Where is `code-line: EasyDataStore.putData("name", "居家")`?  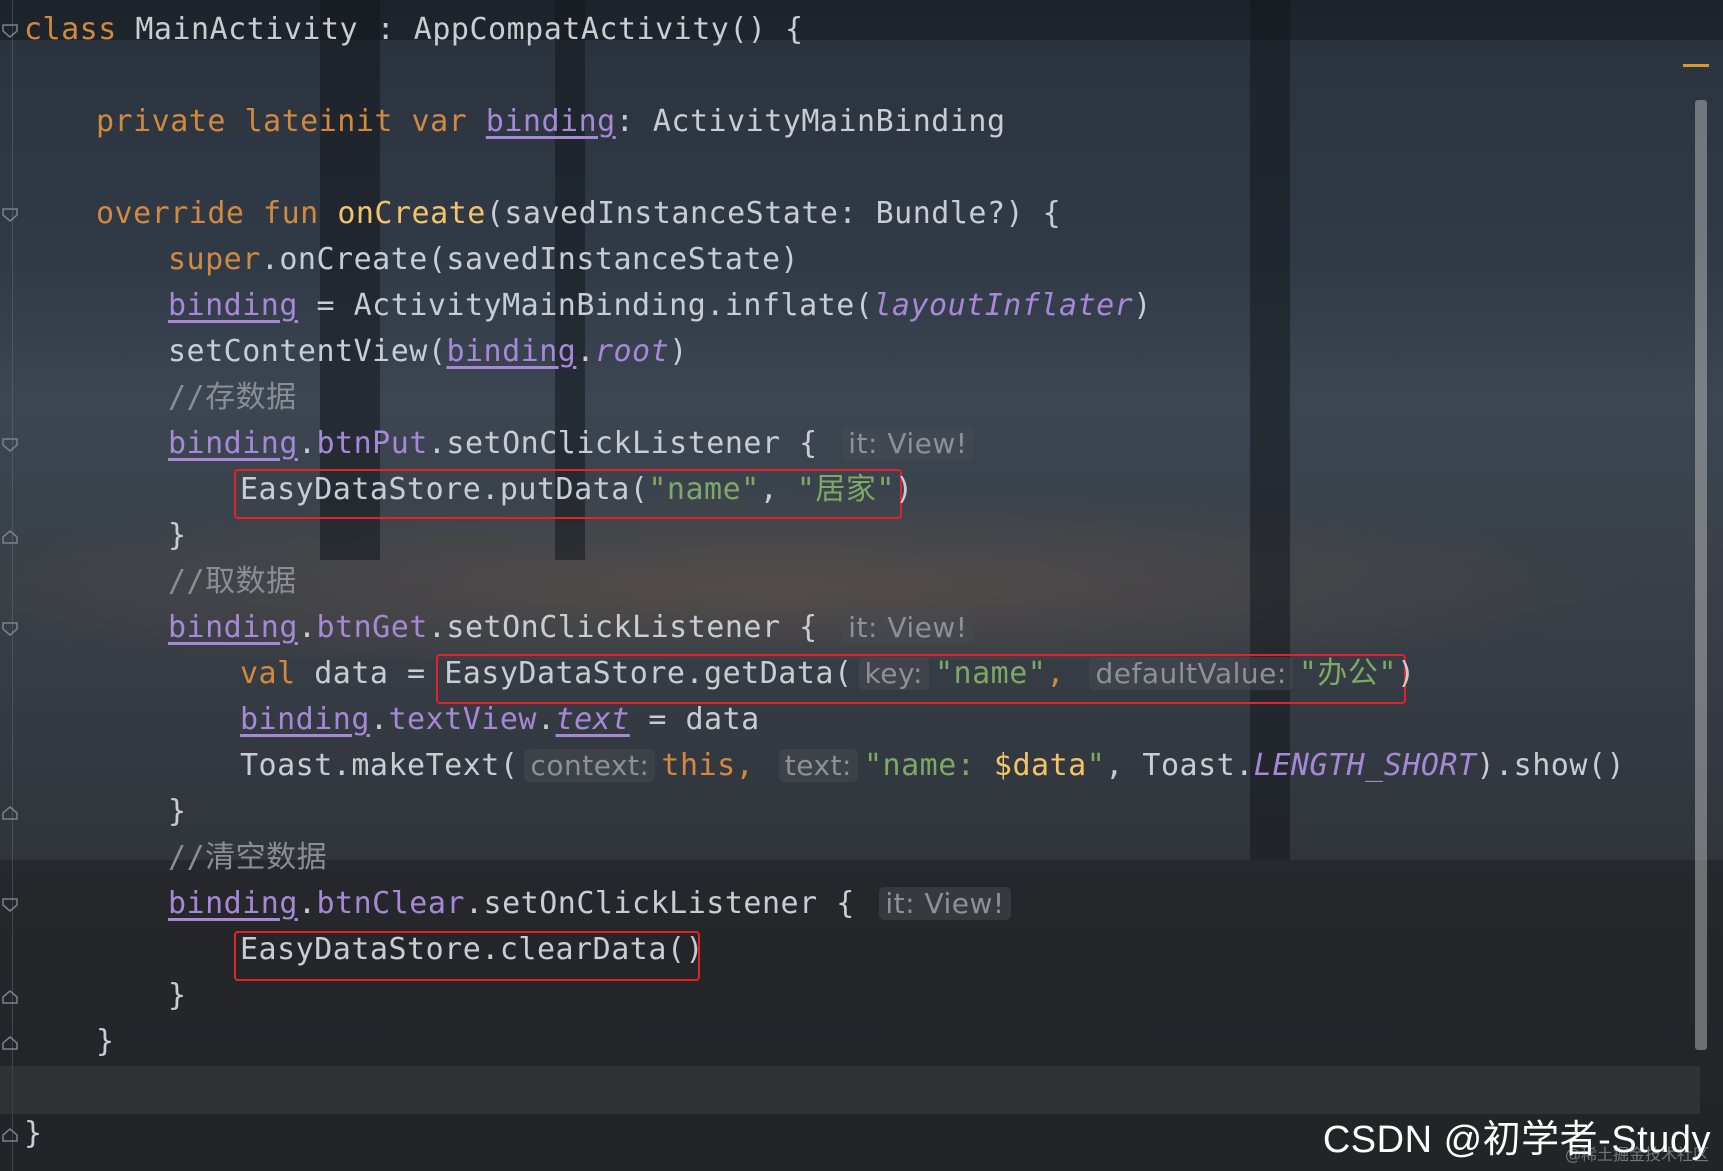
code-line: EasyDataStore.putData("name", "居家") is located at coordinates (577, 490).